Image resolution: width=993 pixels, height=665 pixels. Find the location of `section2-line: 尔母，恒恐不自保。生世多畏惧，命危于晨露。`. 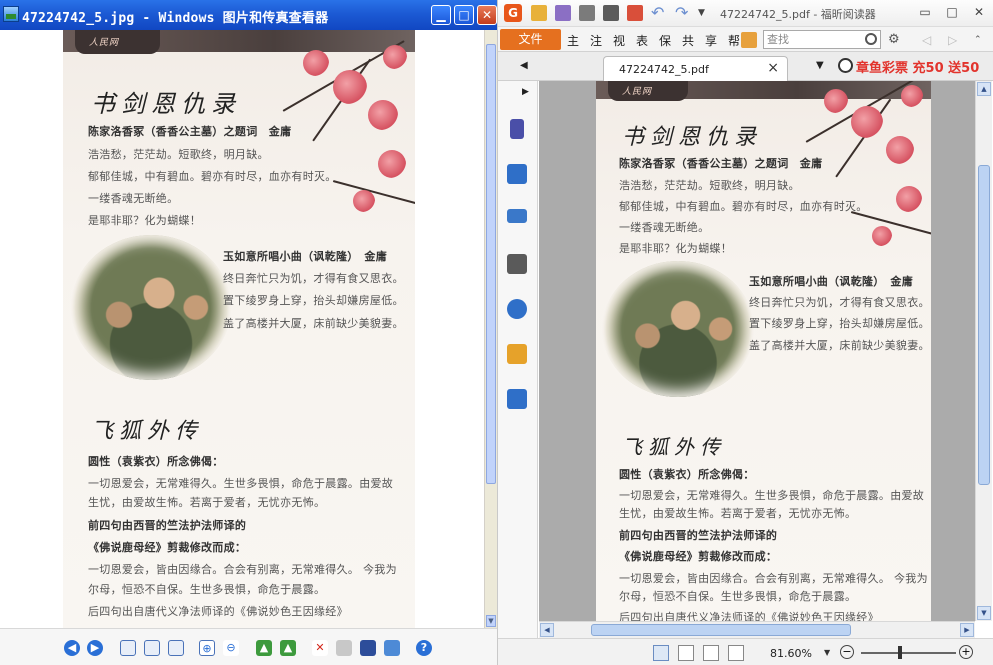

section2-line: 尔母，恒恐不自保。生世多畏惧，命危于晨露。 is located at coordinates (738, 596).